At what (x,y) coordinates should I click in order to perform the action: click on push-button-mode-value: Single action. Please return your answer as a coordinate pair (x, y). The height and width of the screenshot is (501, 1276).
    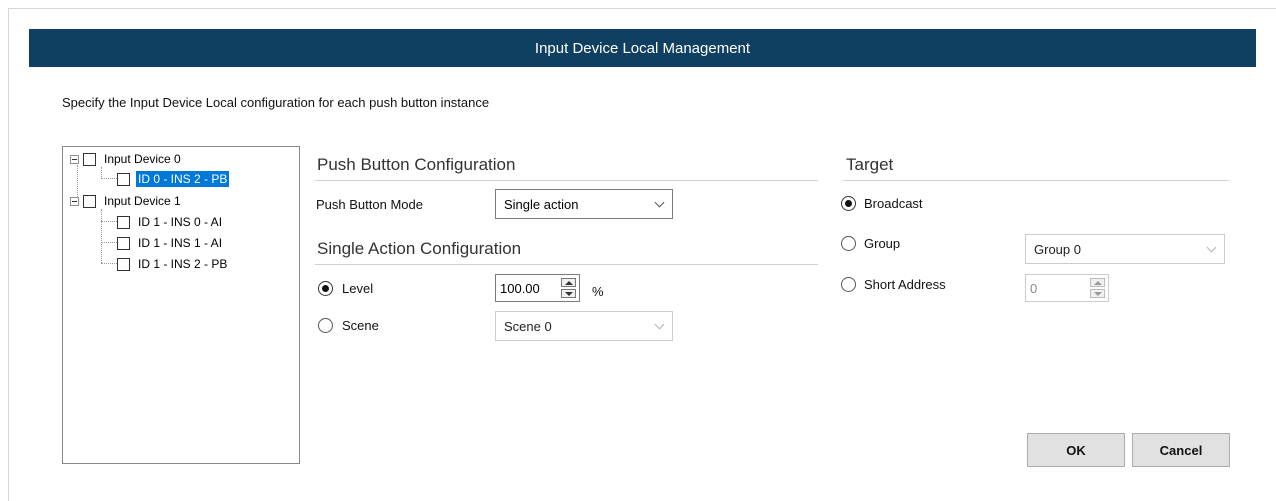
    Looking at the image, I should click on (541, 204).